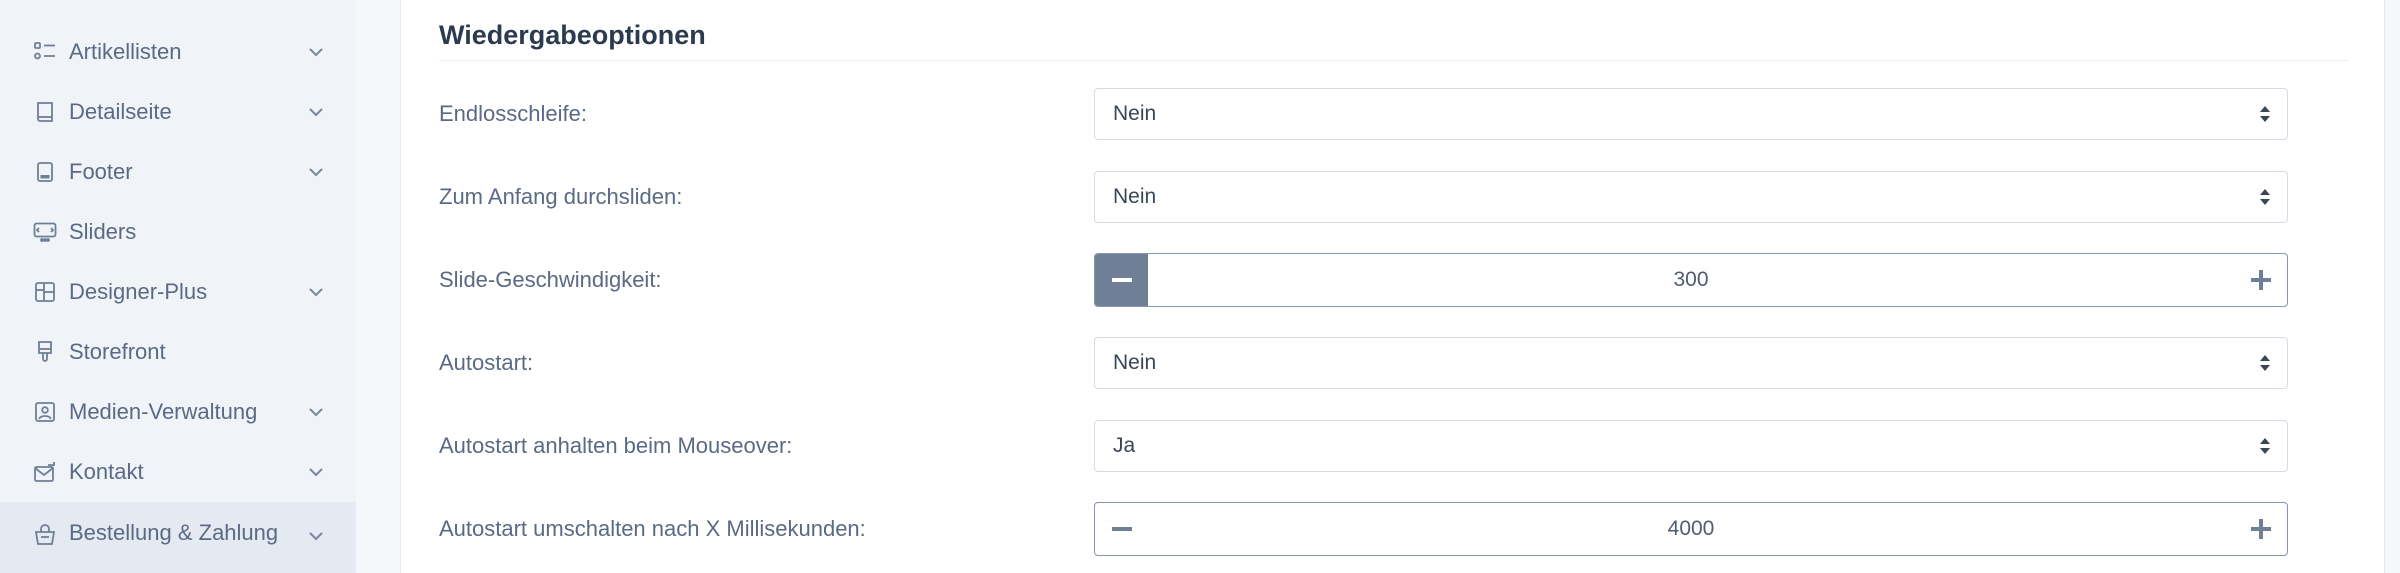  I want to click on divider, so click(1393, 60).